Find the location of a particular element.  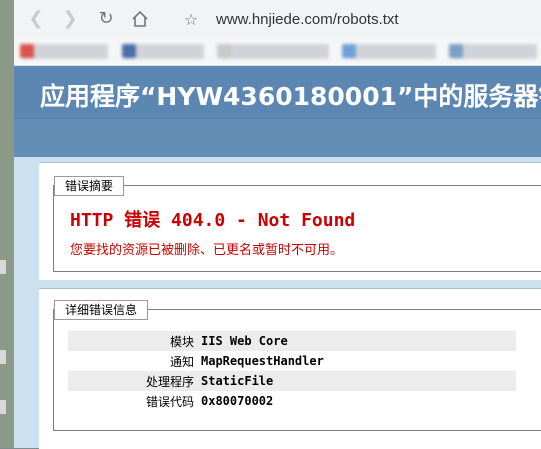

reload-icon: ↻ is located at coordinates (106, 19).